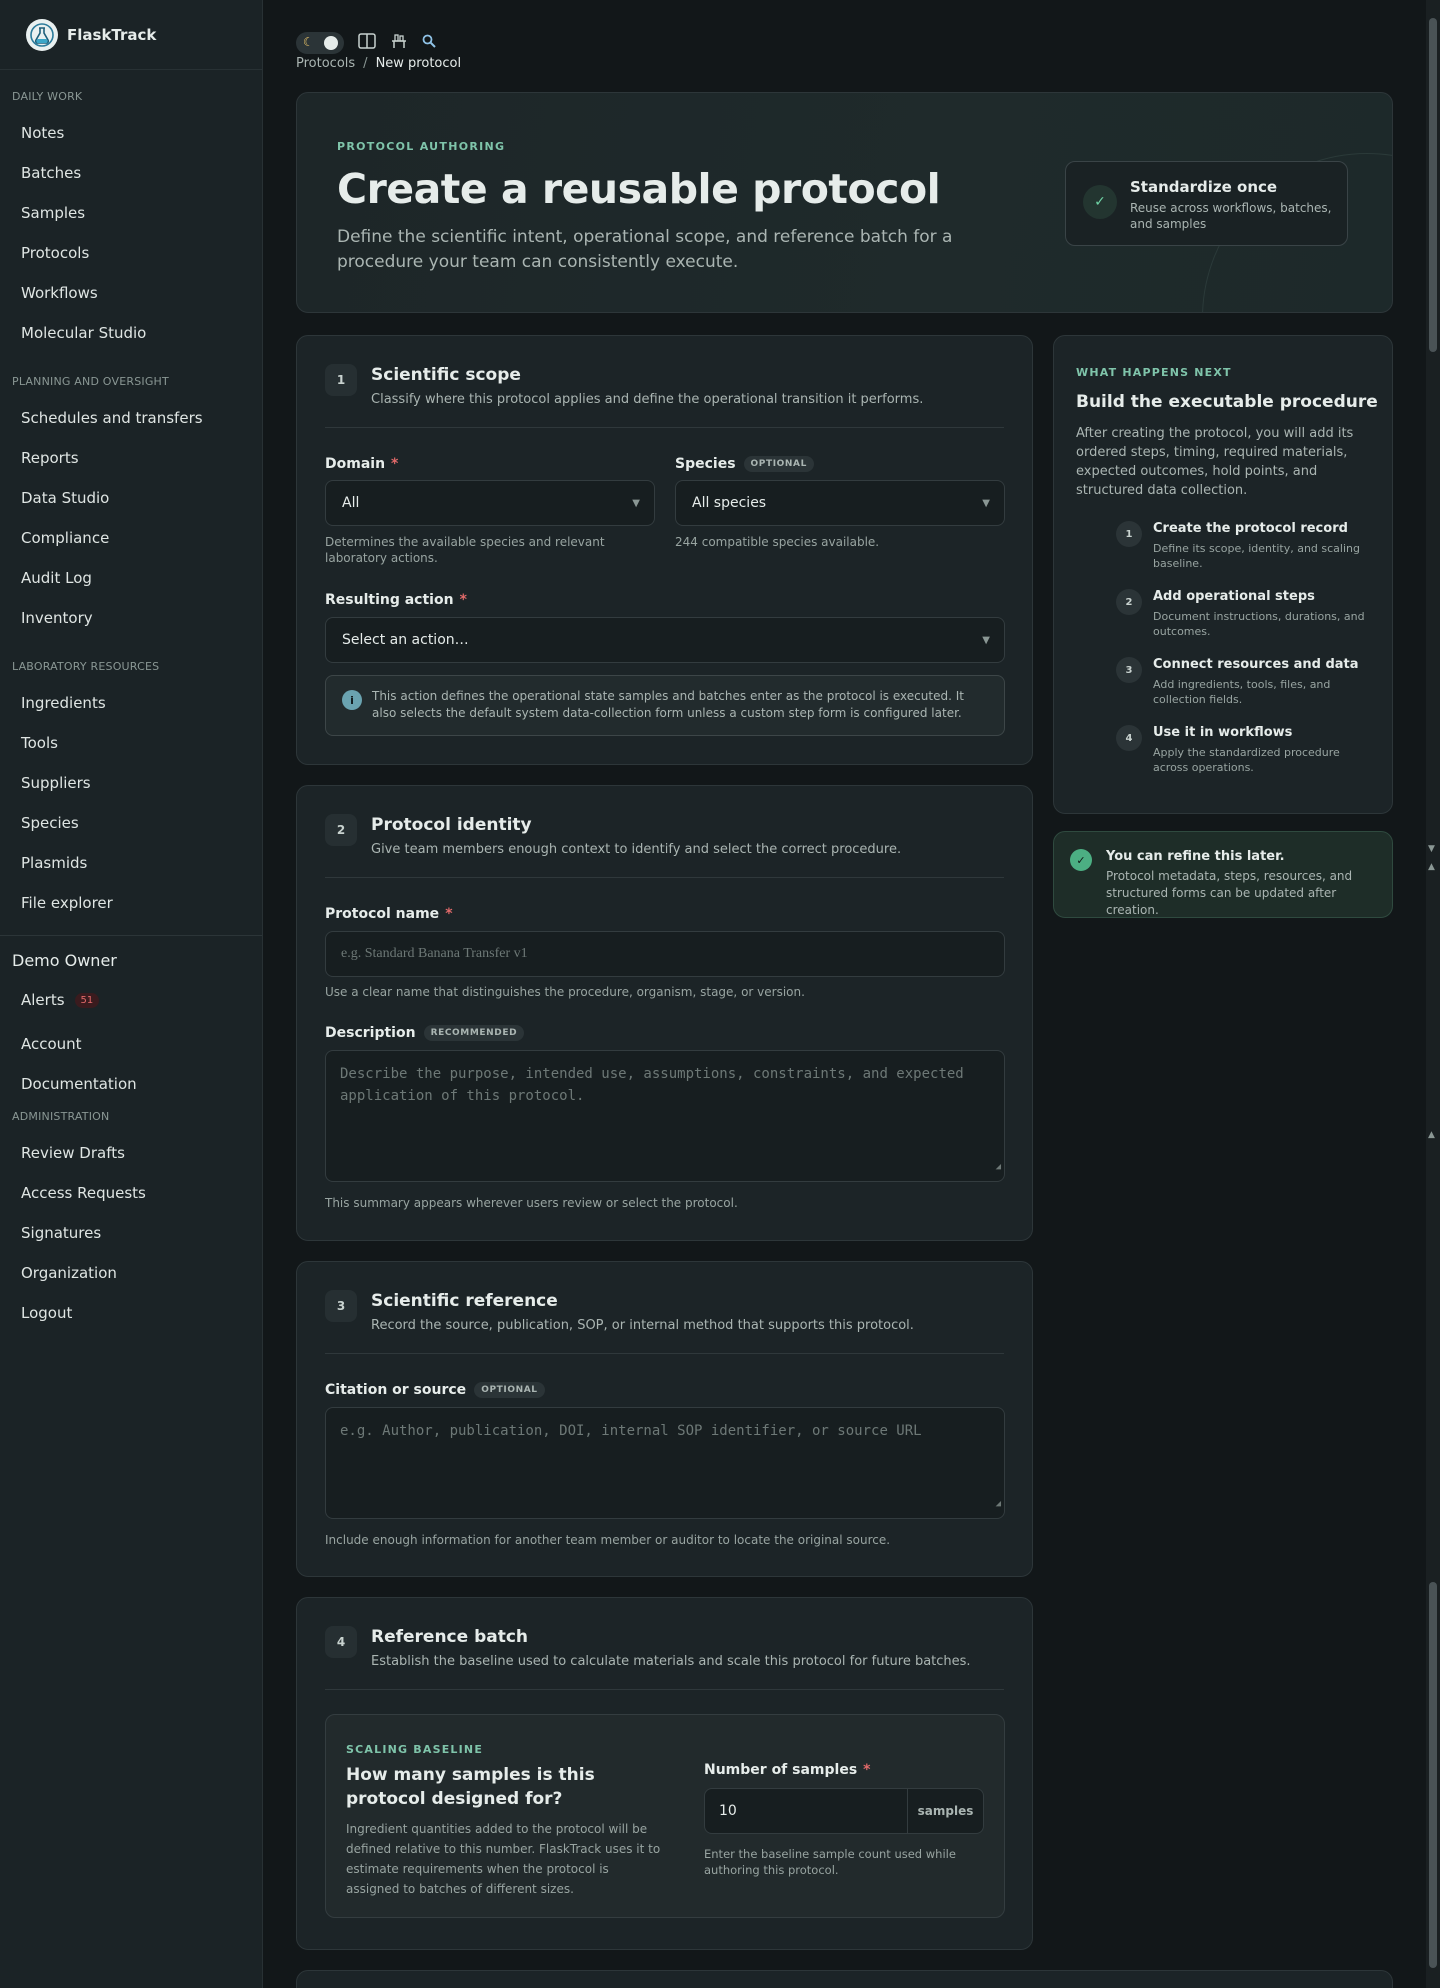 The image size is (1440, 1988). What do you see at coordinates (664, 1353) in the screenshot?
I see `section-divider` at bounding box center [664, 1353].